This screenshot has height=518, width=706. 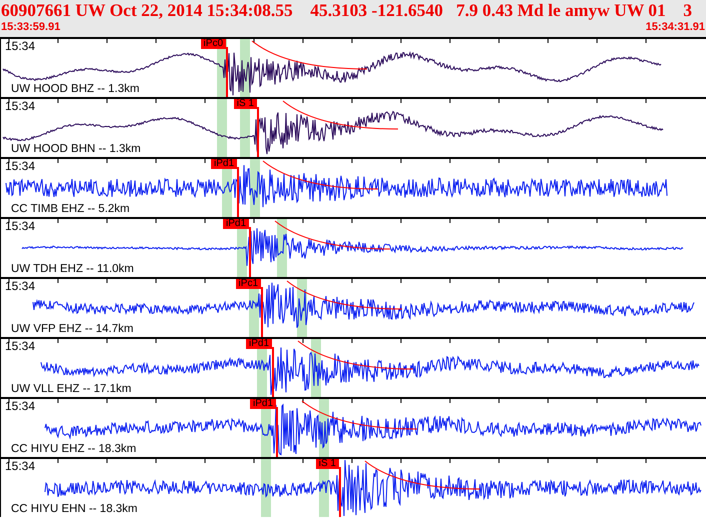 What do you see at coordinates (213, 44) in the screenshot?
I see `pick-label: iPc0` at bounding box center [213, 44].